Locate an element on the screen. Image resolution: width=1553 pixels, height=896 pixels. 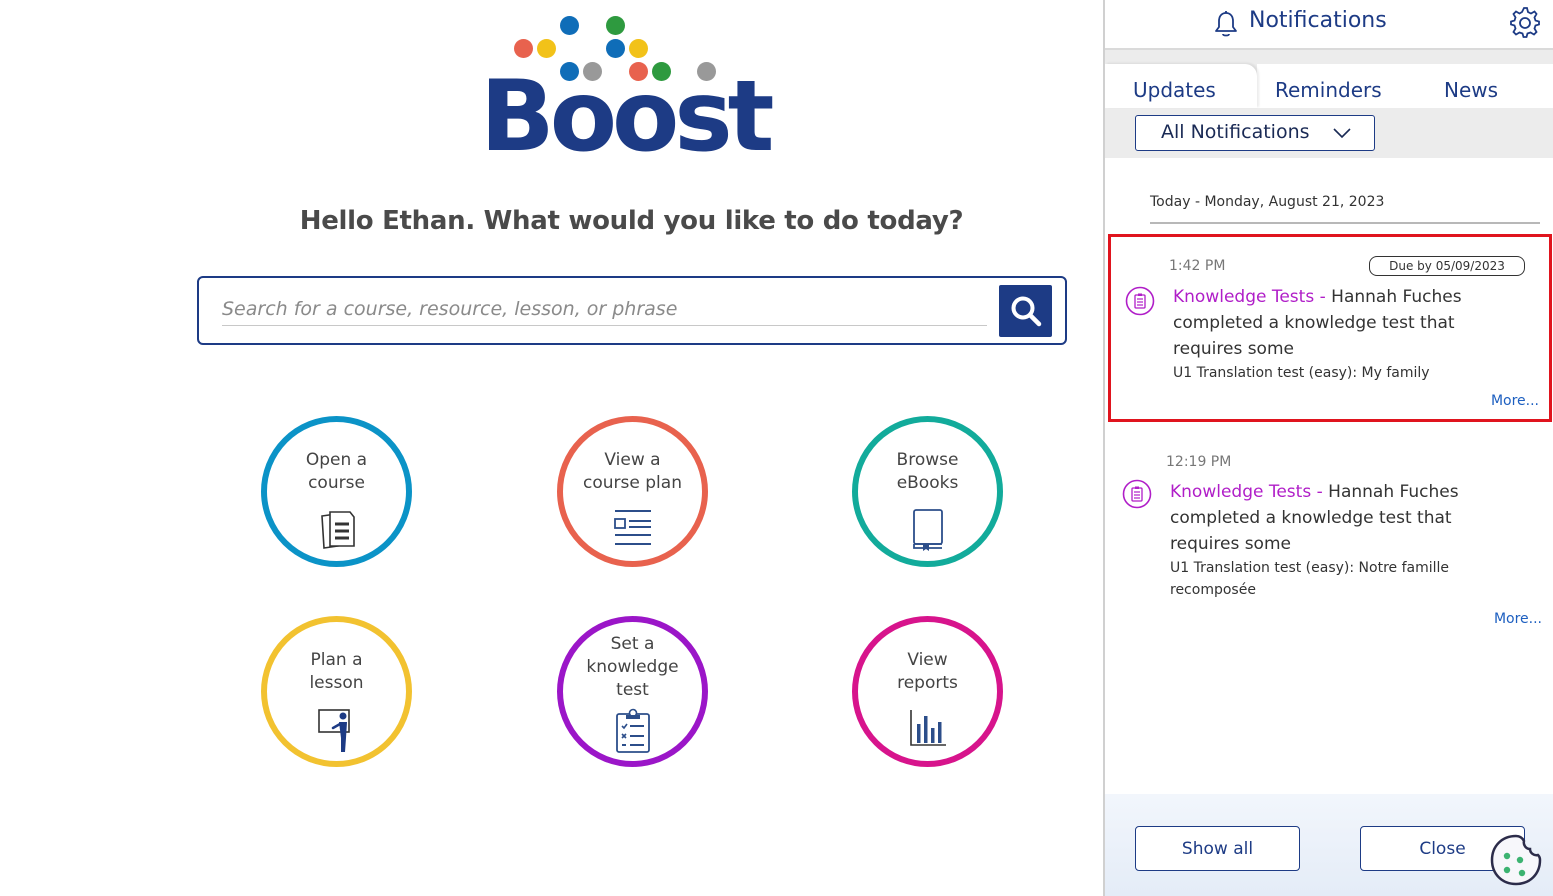
search-icon is located at coordinates (1026, 311).